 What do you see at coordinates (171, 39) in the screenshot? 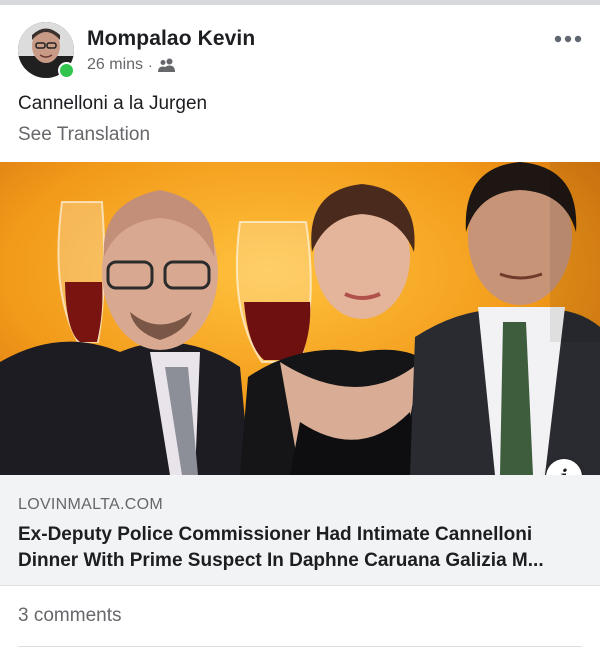
I see `author-name: Mompalao Kevin` at bounding box center [171, 39].